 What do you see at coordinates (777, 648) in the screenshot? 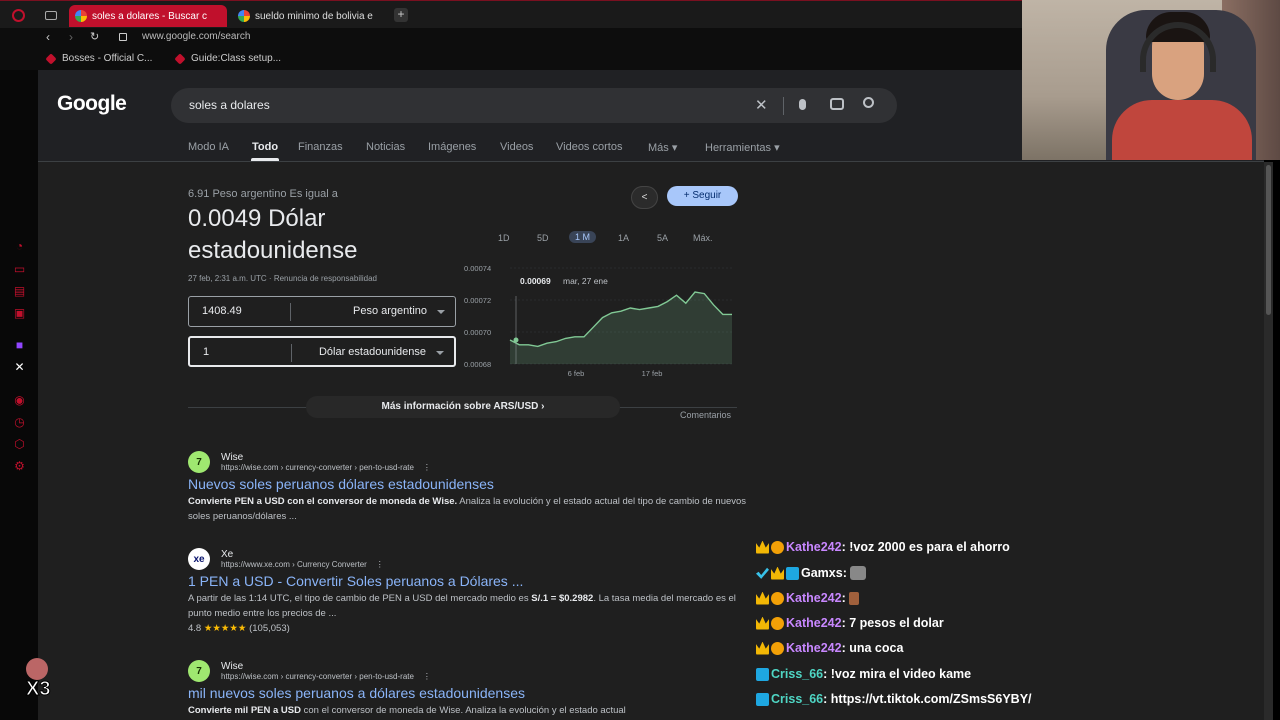
I see `rank-badge-icon` at bounding box center [777, 648].